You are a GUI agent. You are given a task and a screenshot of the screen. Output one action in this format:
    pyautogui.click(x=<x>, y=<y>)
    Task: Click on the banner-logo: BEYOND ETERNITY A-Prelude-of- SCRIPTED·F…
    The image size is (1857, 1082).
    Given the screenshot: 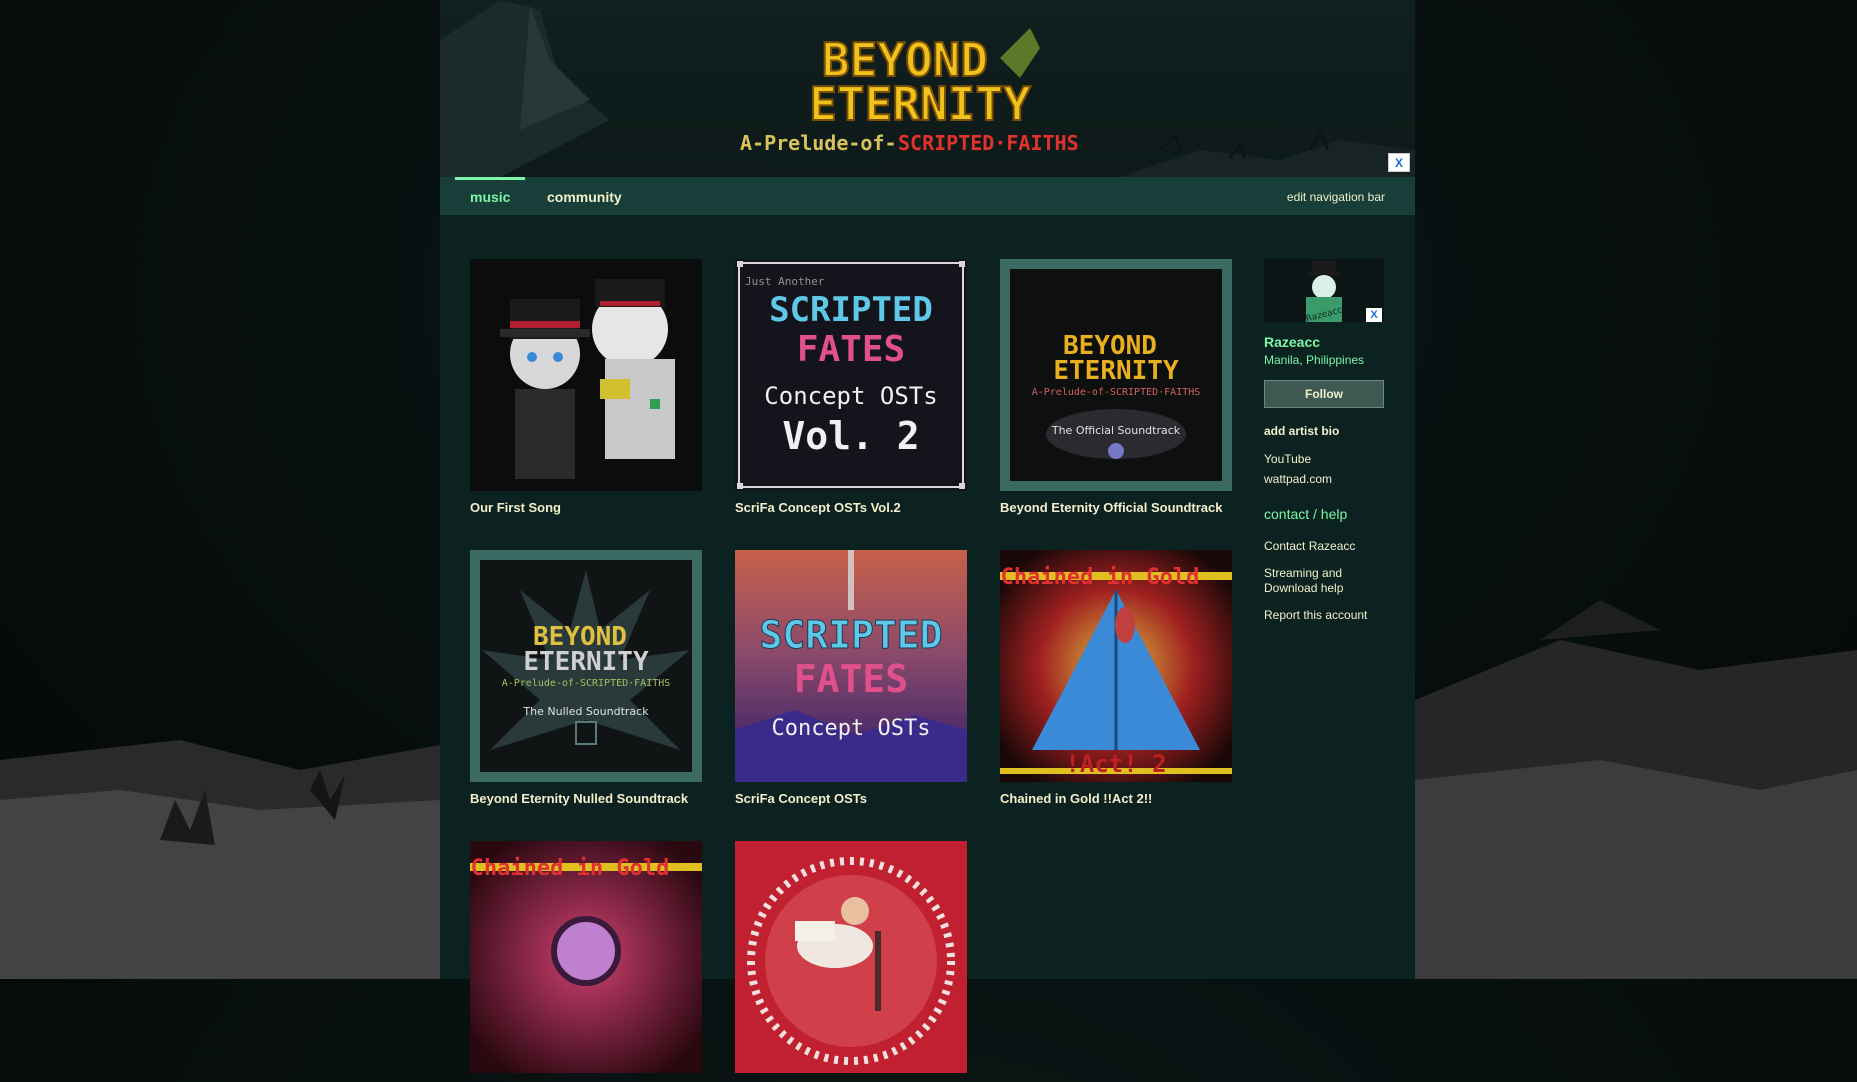 What is the action you would take?
    pyautogui.click(x=909, y=91)
    